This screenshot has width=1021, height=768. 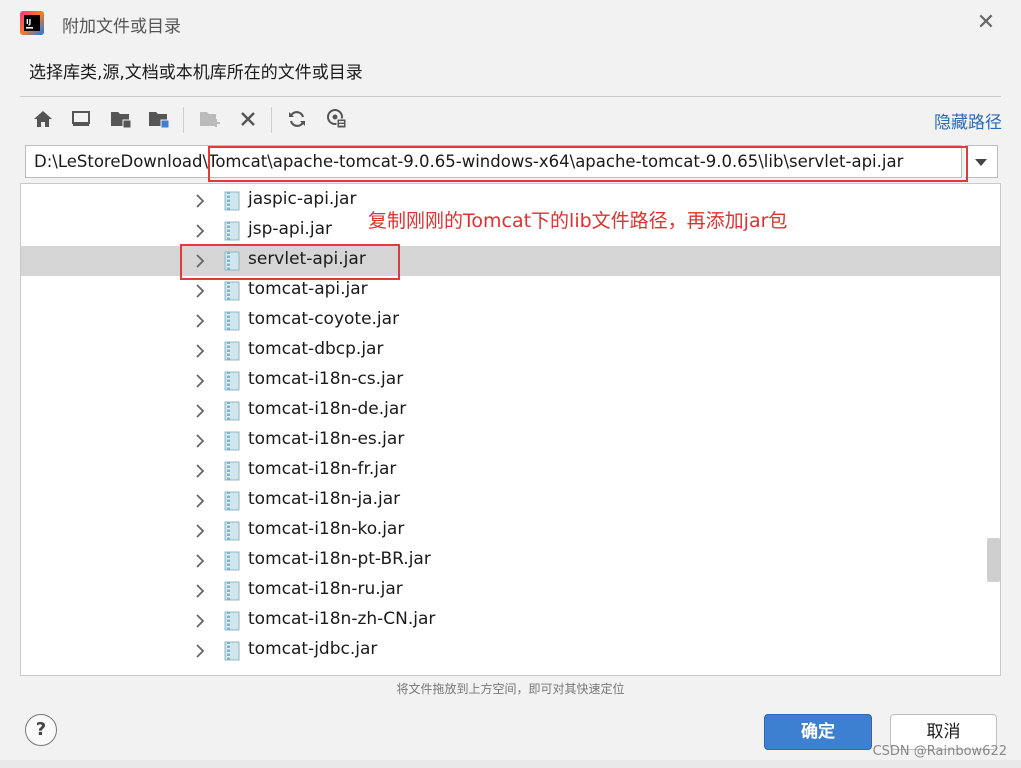 I want to click on chevron-down-icon, so click(x=981, y=162).